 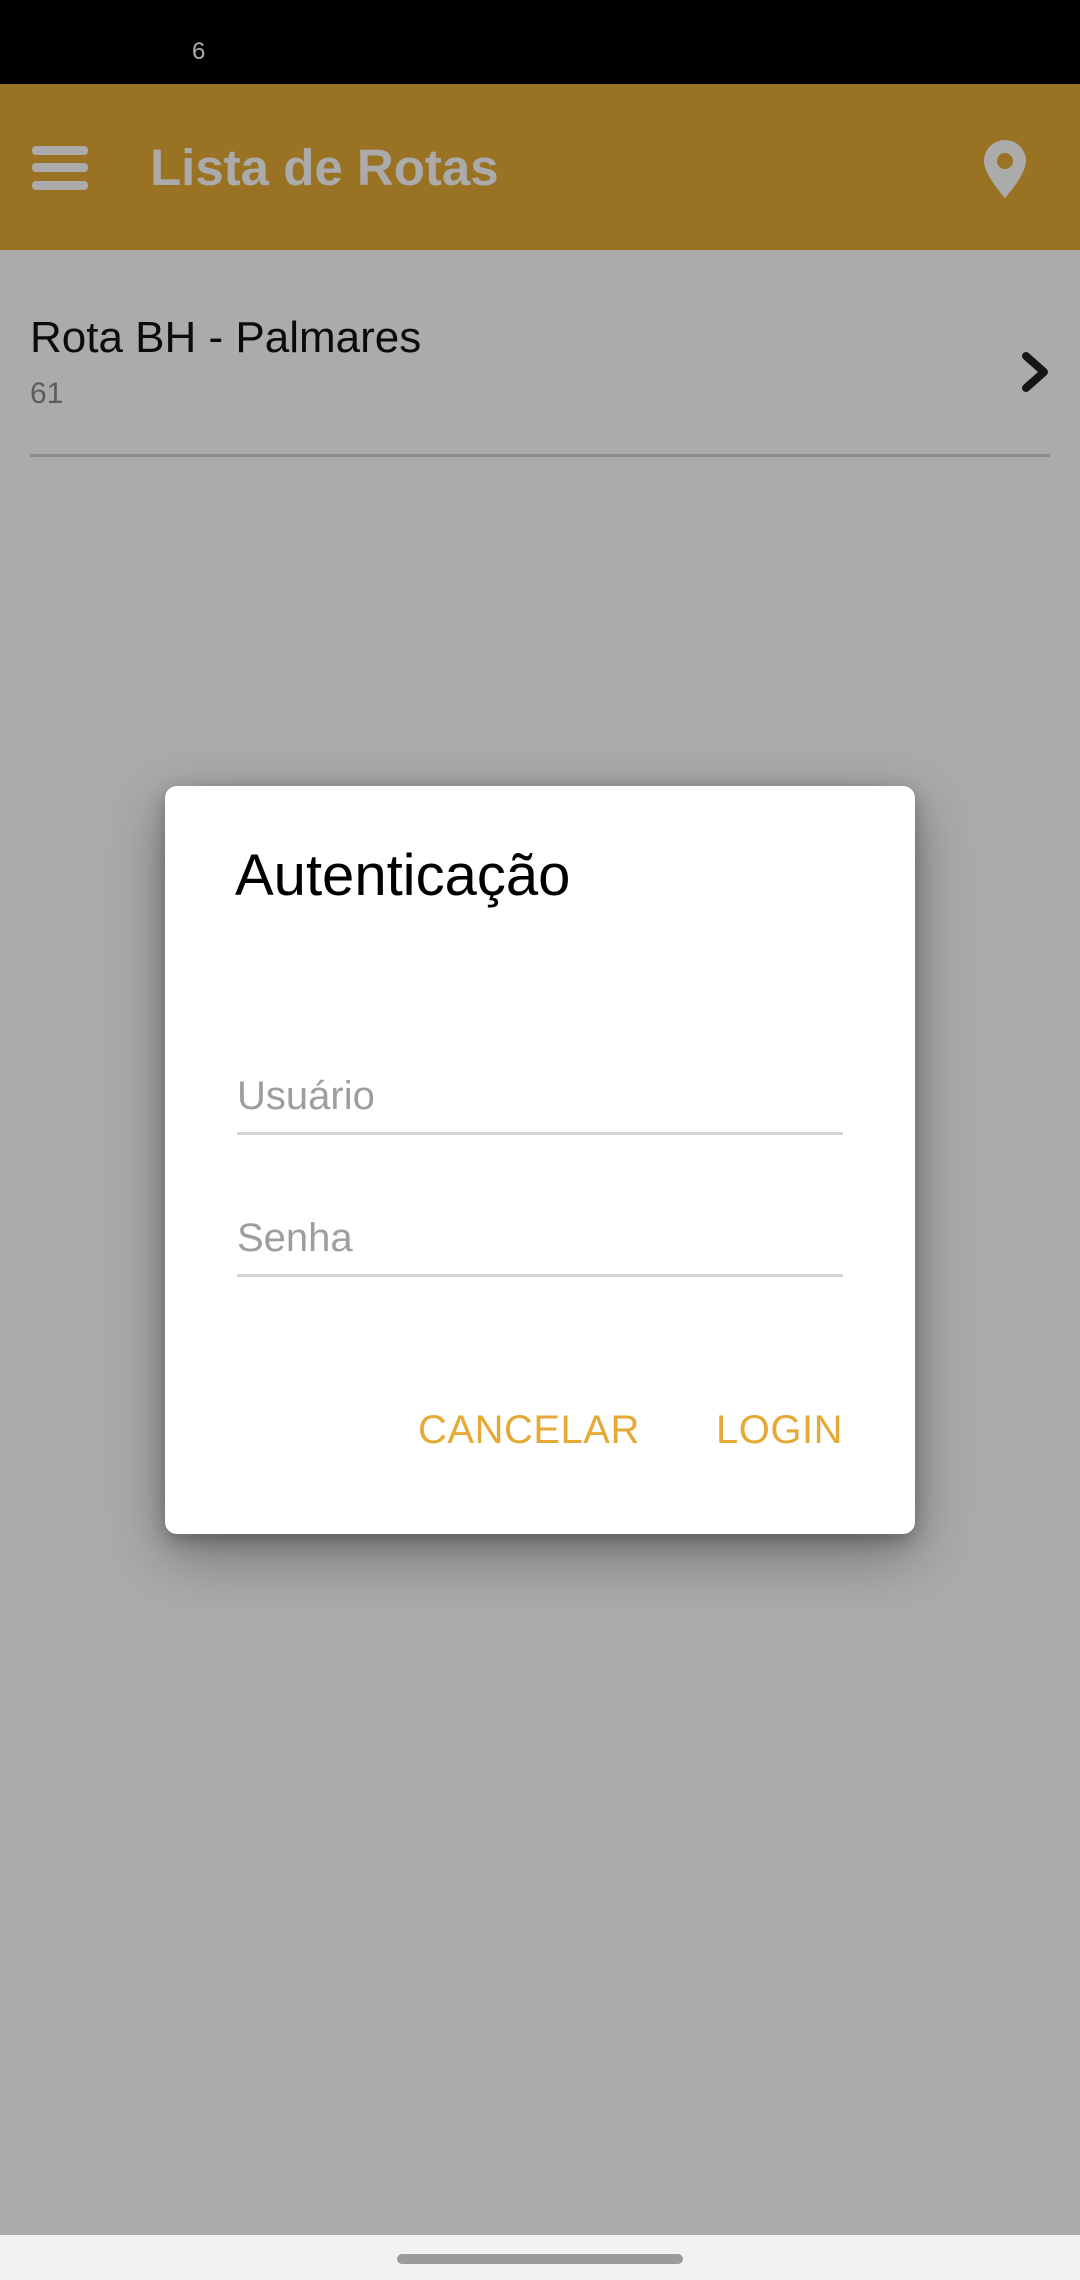 I want to click on cancel-button: CANCELAR, so click(x=529, y=1430).